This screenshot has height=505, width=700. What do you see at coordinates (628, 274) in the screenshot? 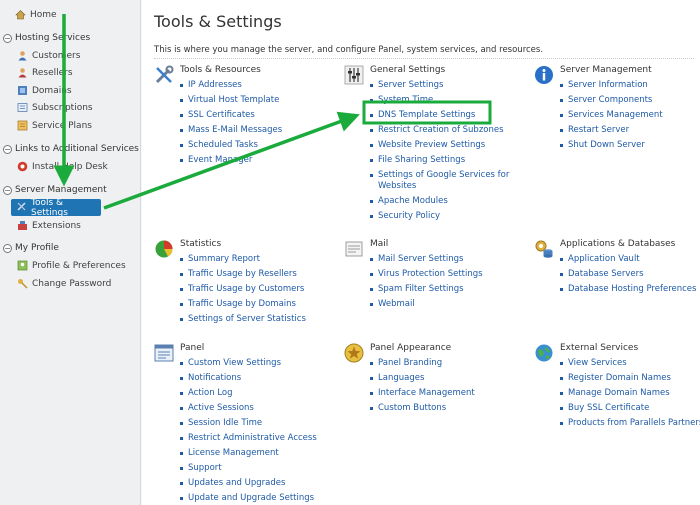
I see `link-database-servers: Database Servers` at bounding box center [628, 274].